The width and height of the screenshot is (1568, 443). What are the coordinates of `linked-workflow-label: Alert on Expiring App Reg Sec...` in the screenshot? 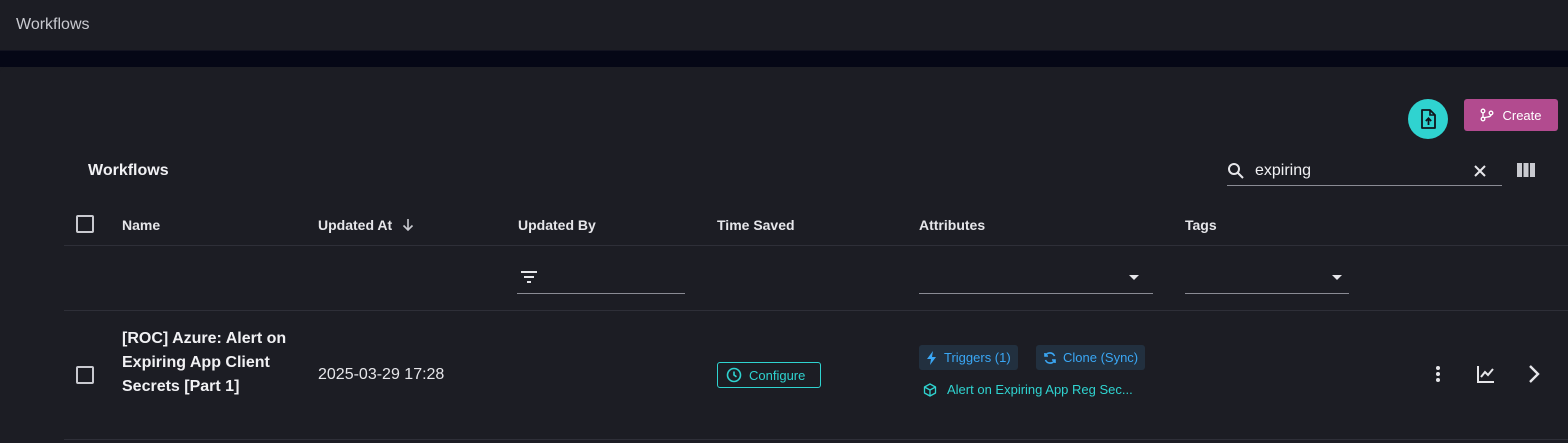 It's located at (1040, 389).